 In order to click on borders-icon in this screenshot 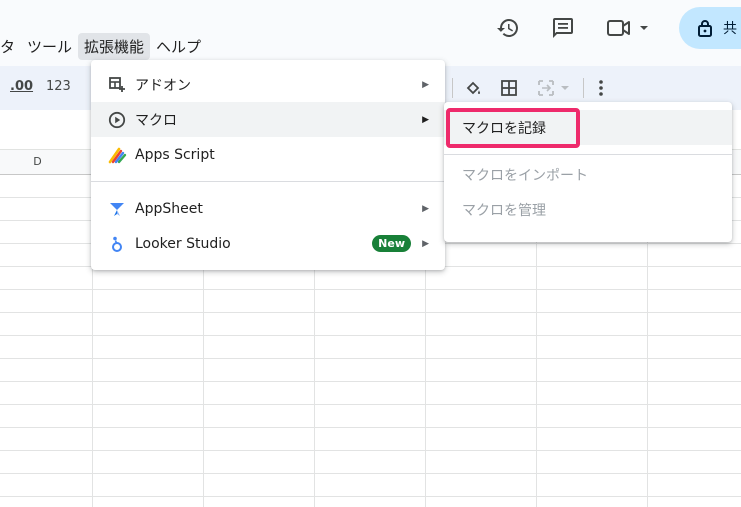, I will do `click(509, 88)`.